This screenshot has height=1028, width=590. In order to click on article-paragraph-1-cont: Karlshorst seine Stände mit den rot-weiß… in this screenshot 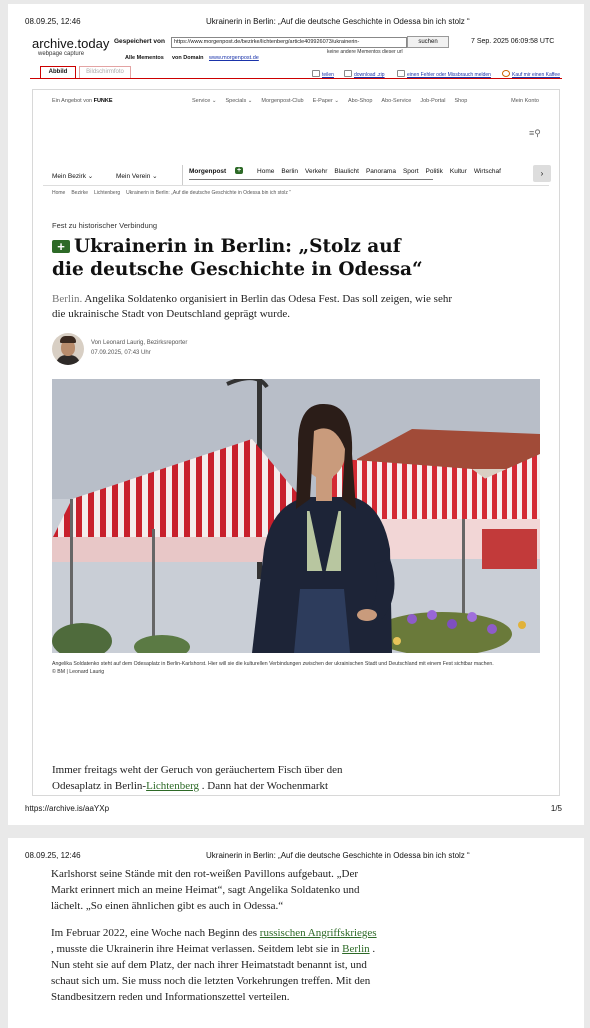, I will do `click(205, 890)`.